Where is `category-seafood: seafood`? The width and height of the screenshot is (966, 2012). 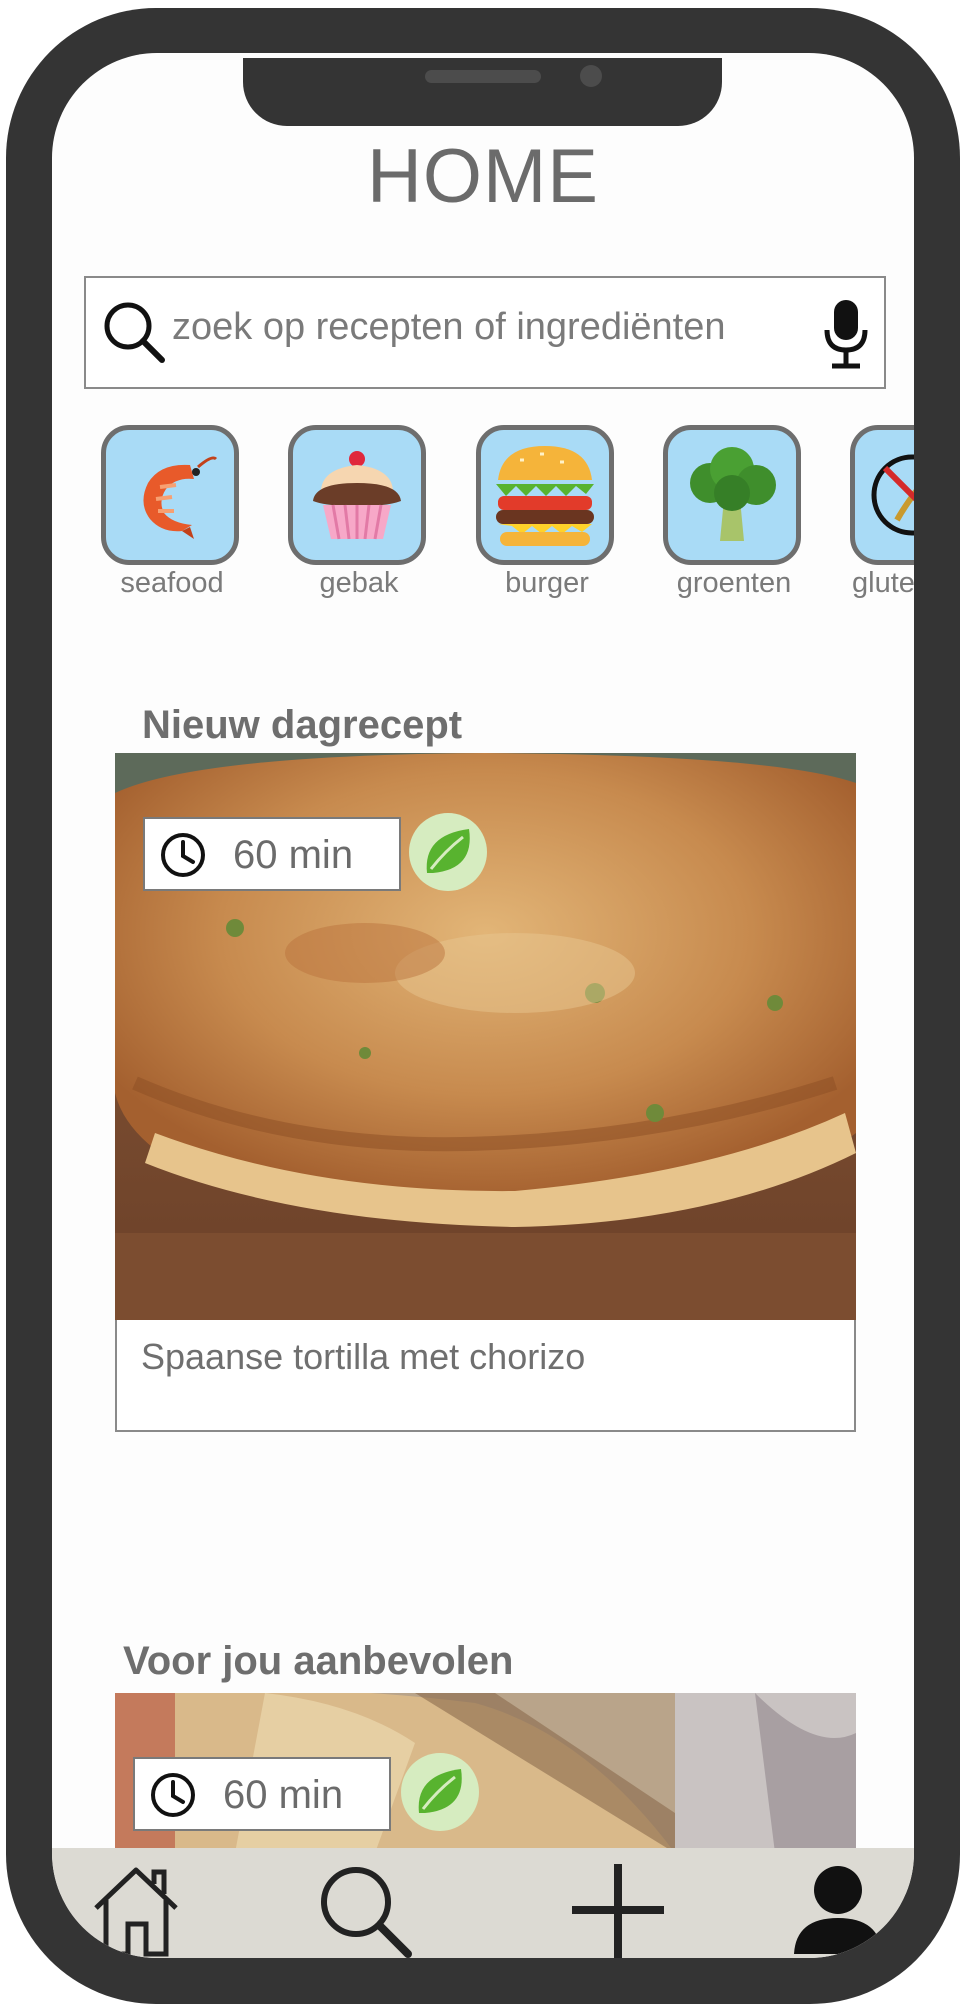 category-seafood: seafood is located at coordinates (174, 512).